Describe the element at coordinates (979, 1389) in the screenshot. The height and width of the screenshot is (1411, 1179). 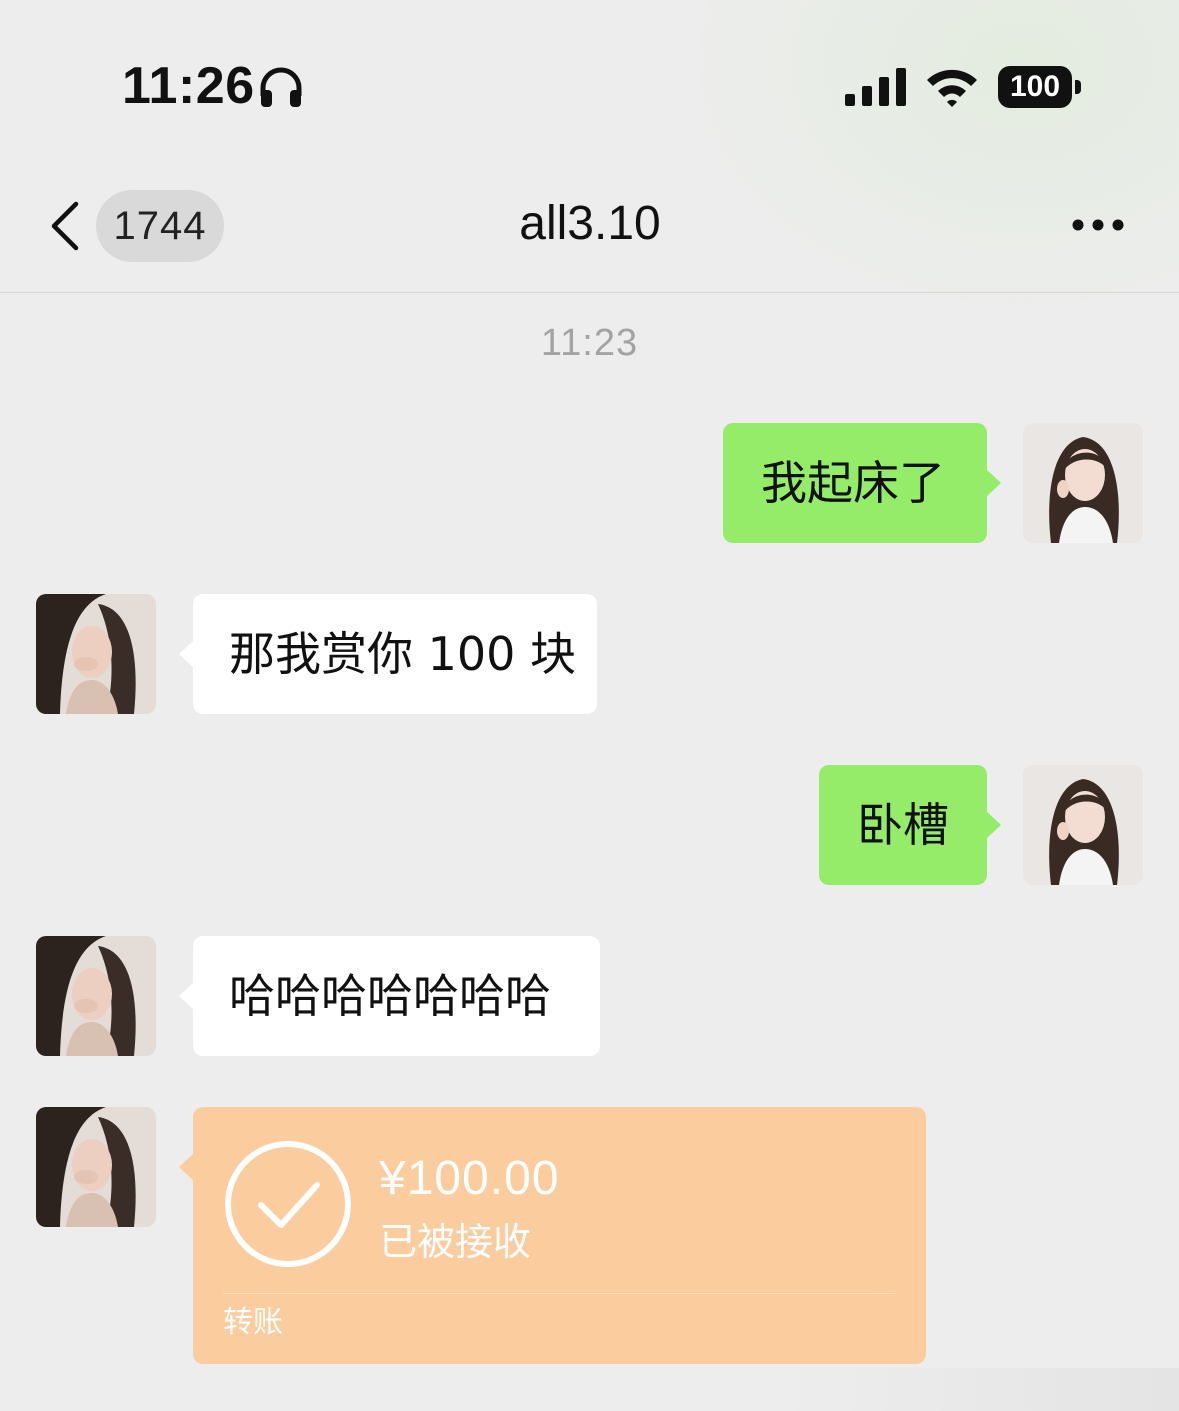
I see `bottom-edge-shade` at that location.